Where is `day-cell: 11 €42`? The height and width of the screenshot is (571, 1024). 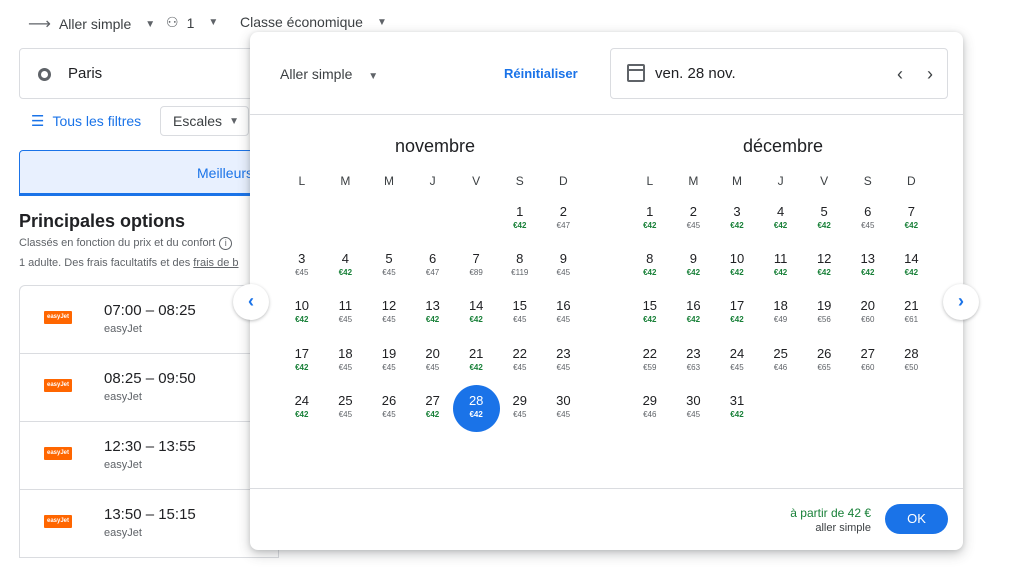 day-cell: 11 €42 is located at coordinates (781, 266).